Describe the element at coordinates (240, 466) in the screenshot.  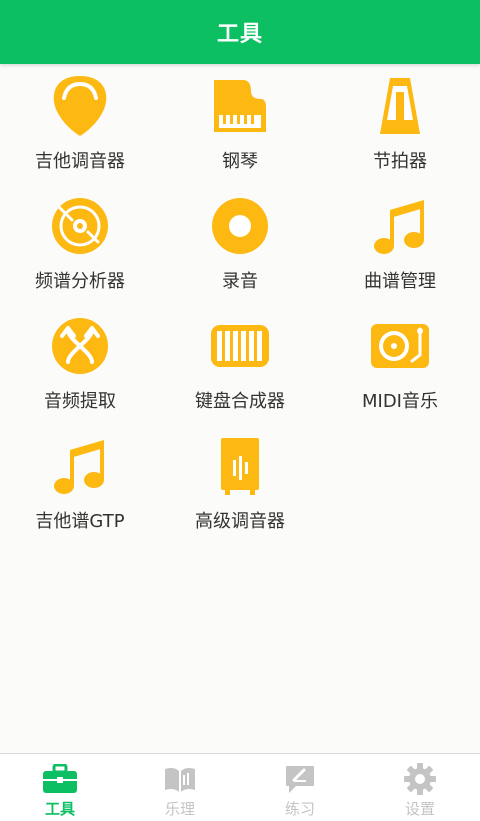
I see `speaker-tuner-icon` at that location.